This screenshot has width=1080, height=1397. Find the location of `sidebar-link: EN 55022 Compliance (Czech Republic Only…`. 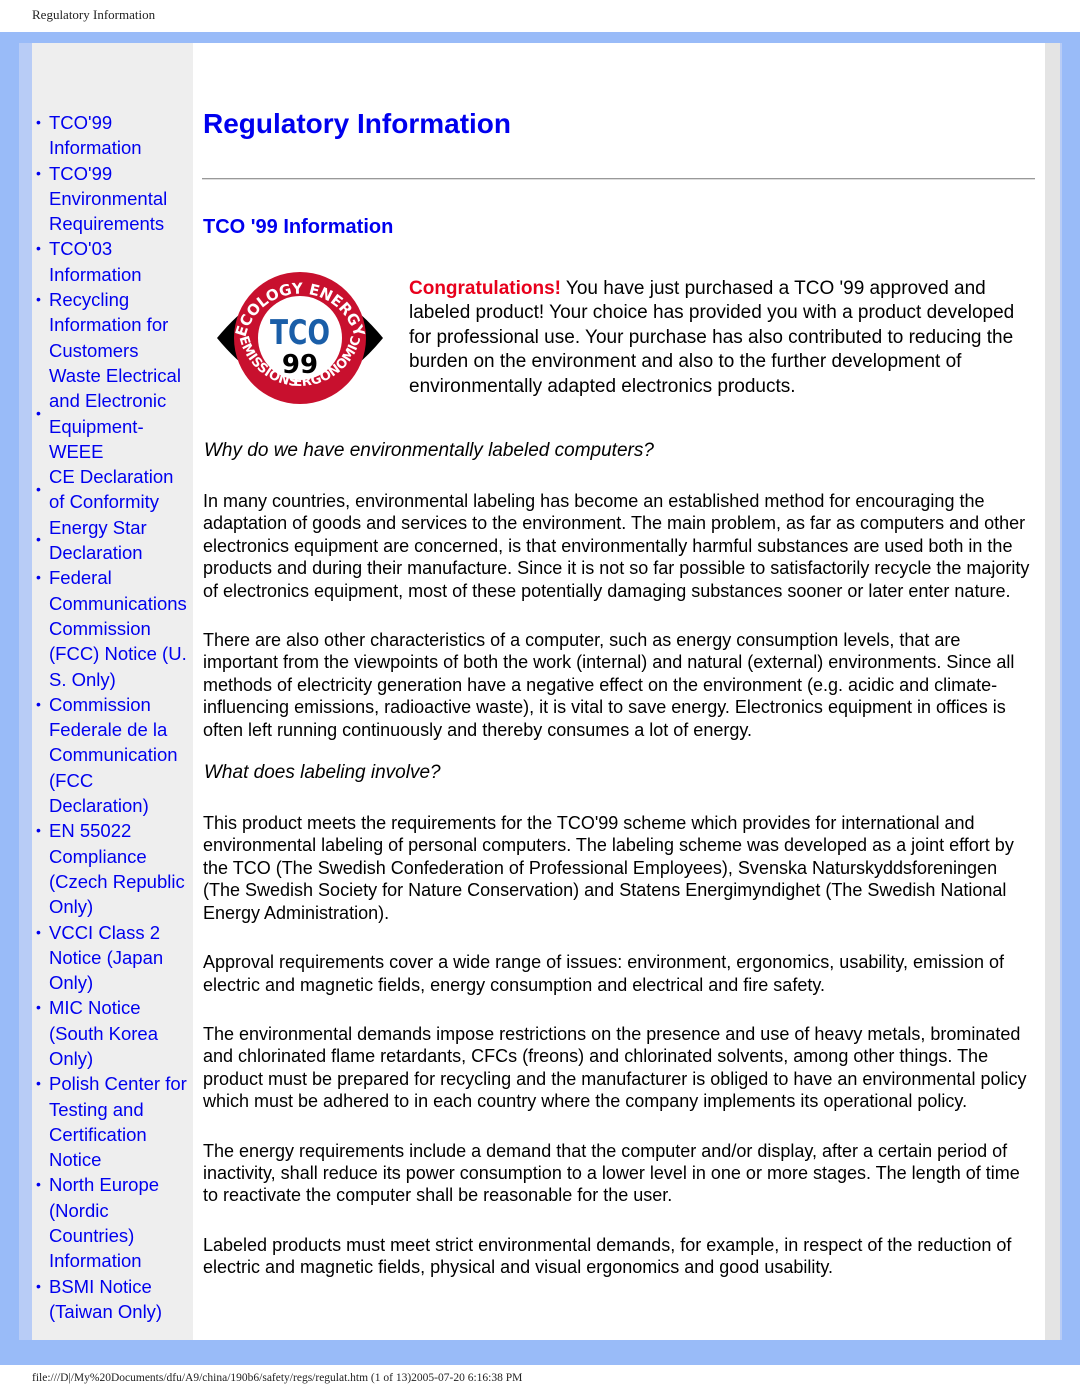

sidebar-link: EN 55022 Compliance (Czech Republic Only… is located at coordinates (119, 868).